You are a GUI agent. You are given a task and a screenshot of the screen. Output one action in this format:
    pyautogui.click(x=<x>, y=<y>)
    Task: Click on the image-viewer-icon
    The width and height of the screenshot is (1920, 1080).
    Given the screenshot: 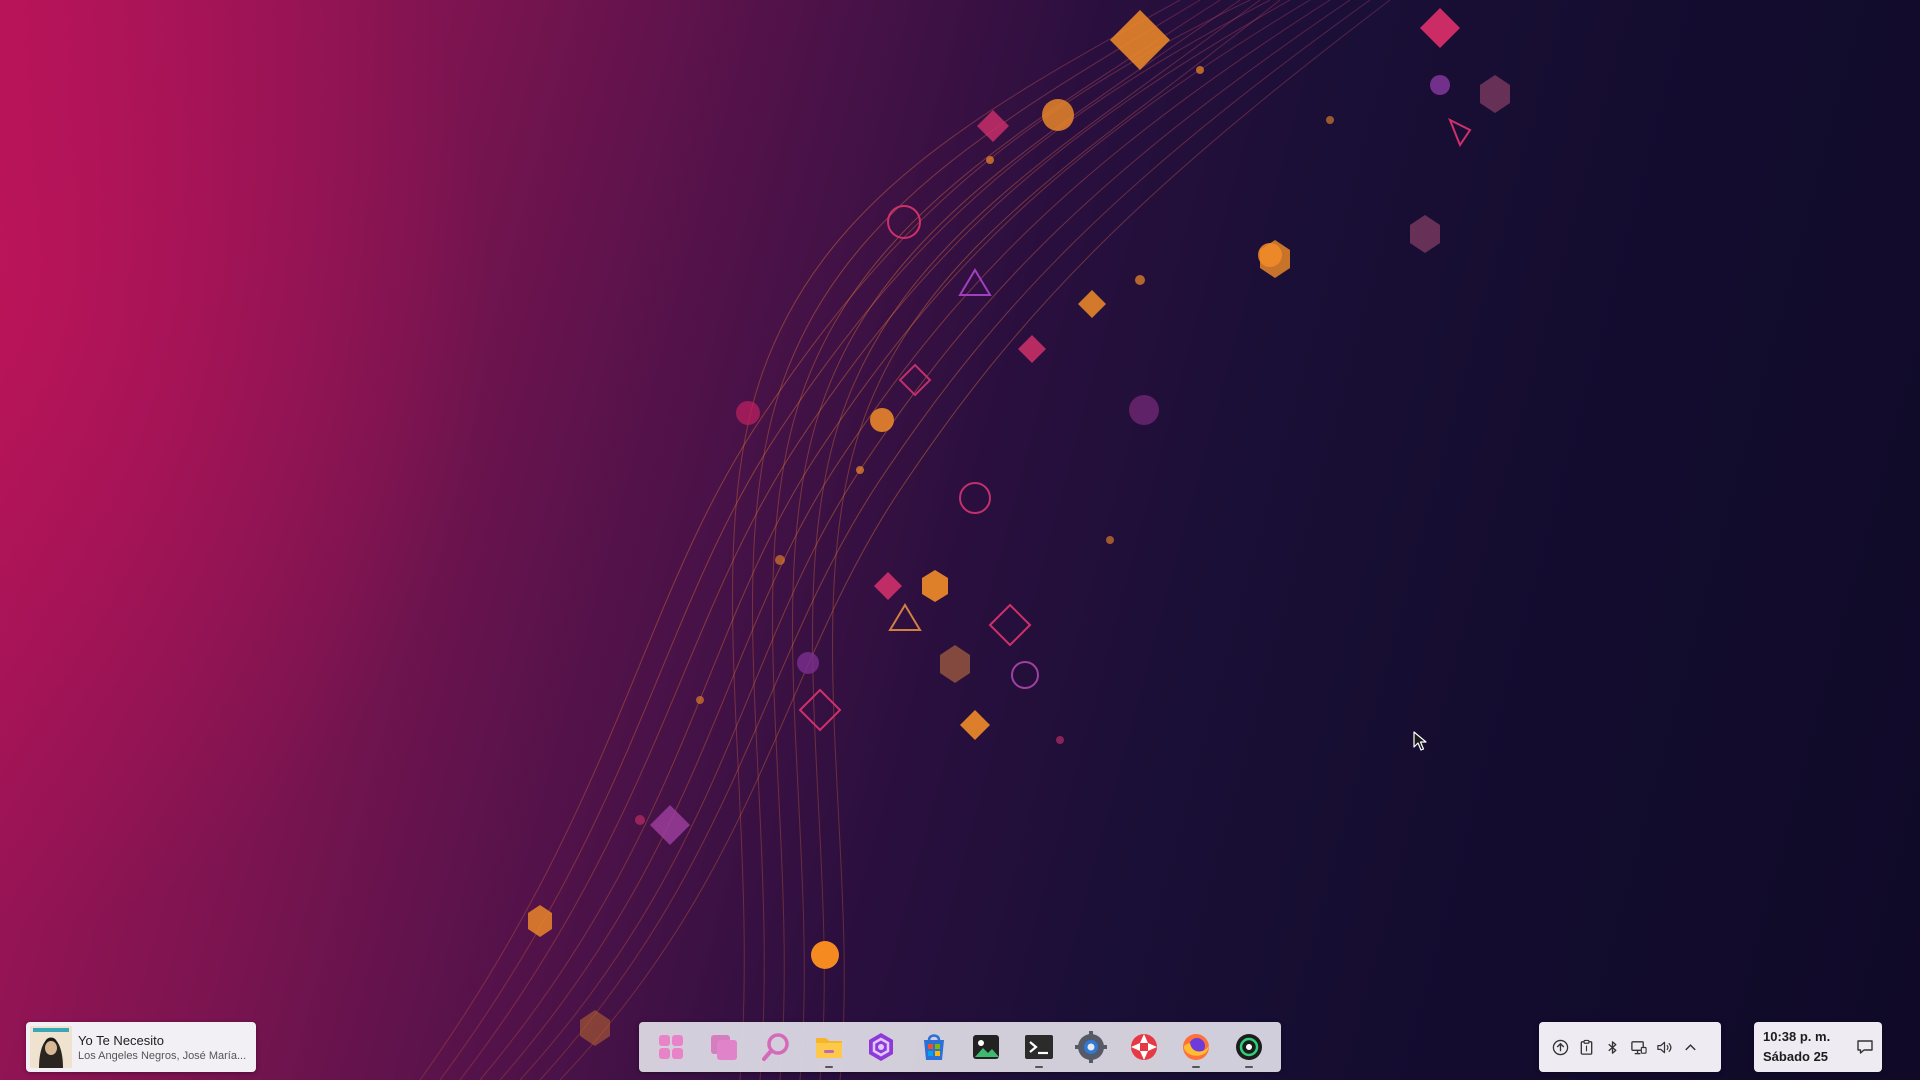 What is the action you would take?
    pyautogui.click(x=986, y=1047)
    